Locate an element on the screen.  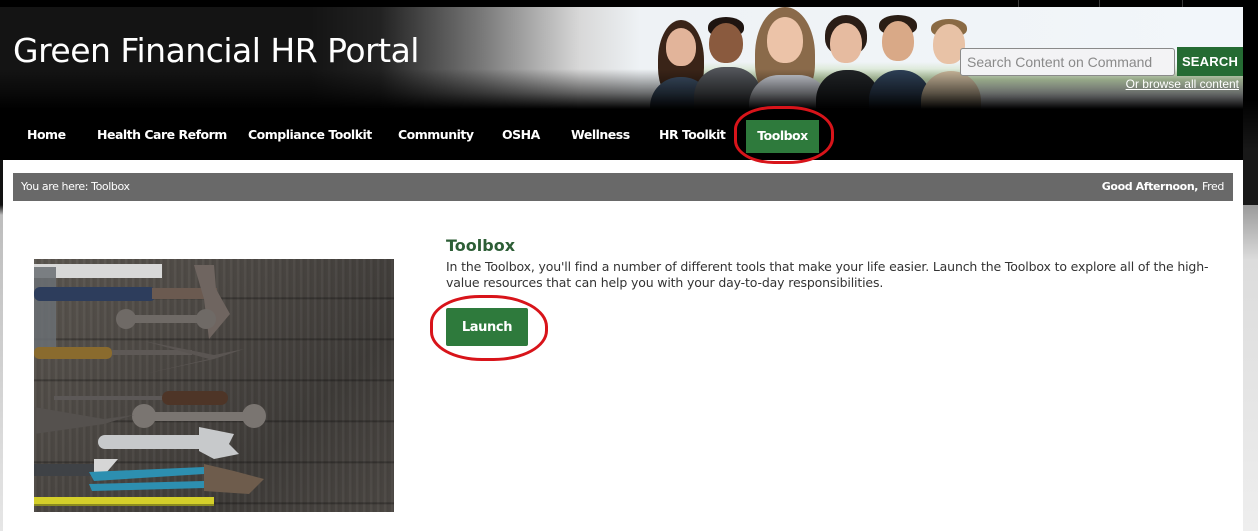
tape-measure-shape is located at coordinates (124, 501).